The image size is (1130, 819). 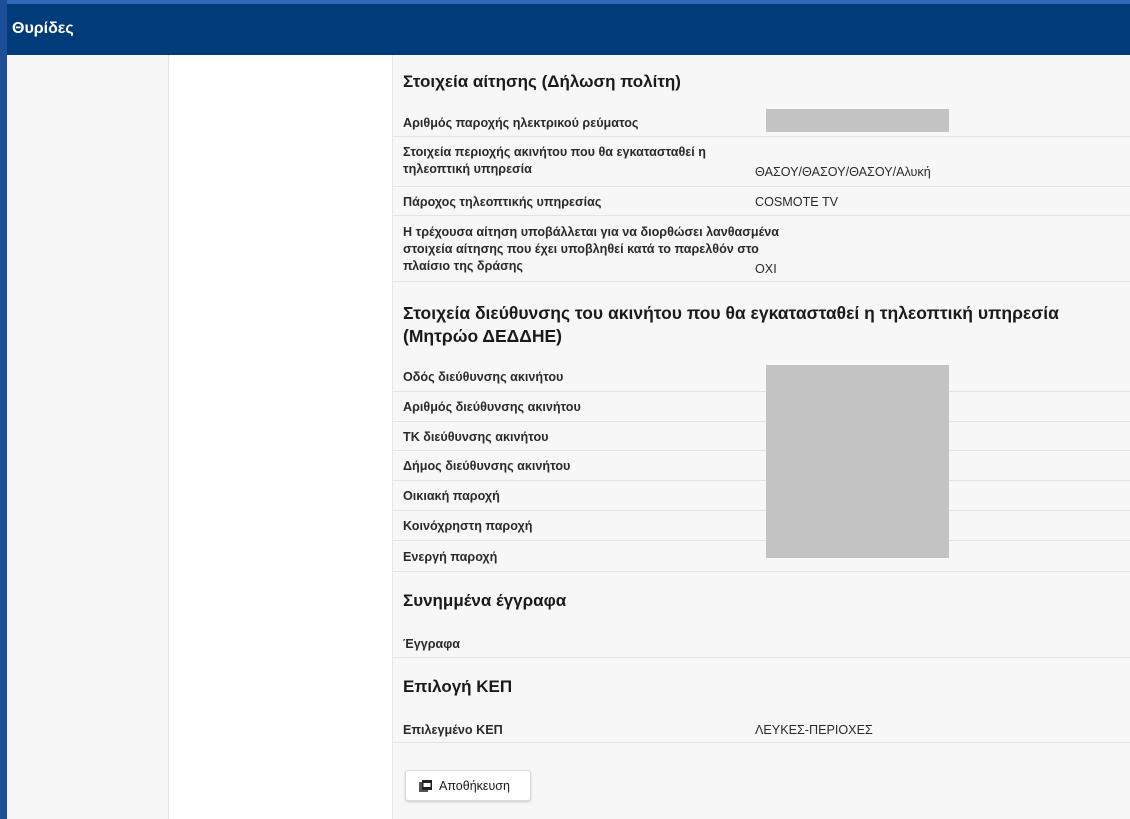 I want to click on detail-row-street: Οδός διεύθυνσης ακινήτου, so click(x=761, y=377).